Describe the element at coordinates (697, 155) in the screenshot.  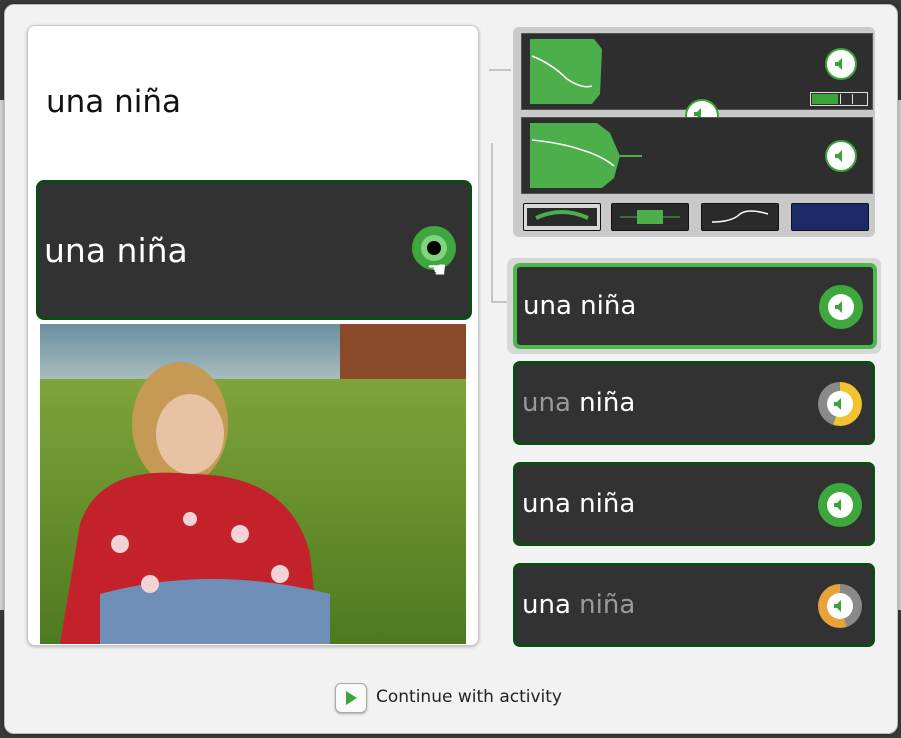
I see `user-waveform` at that location.